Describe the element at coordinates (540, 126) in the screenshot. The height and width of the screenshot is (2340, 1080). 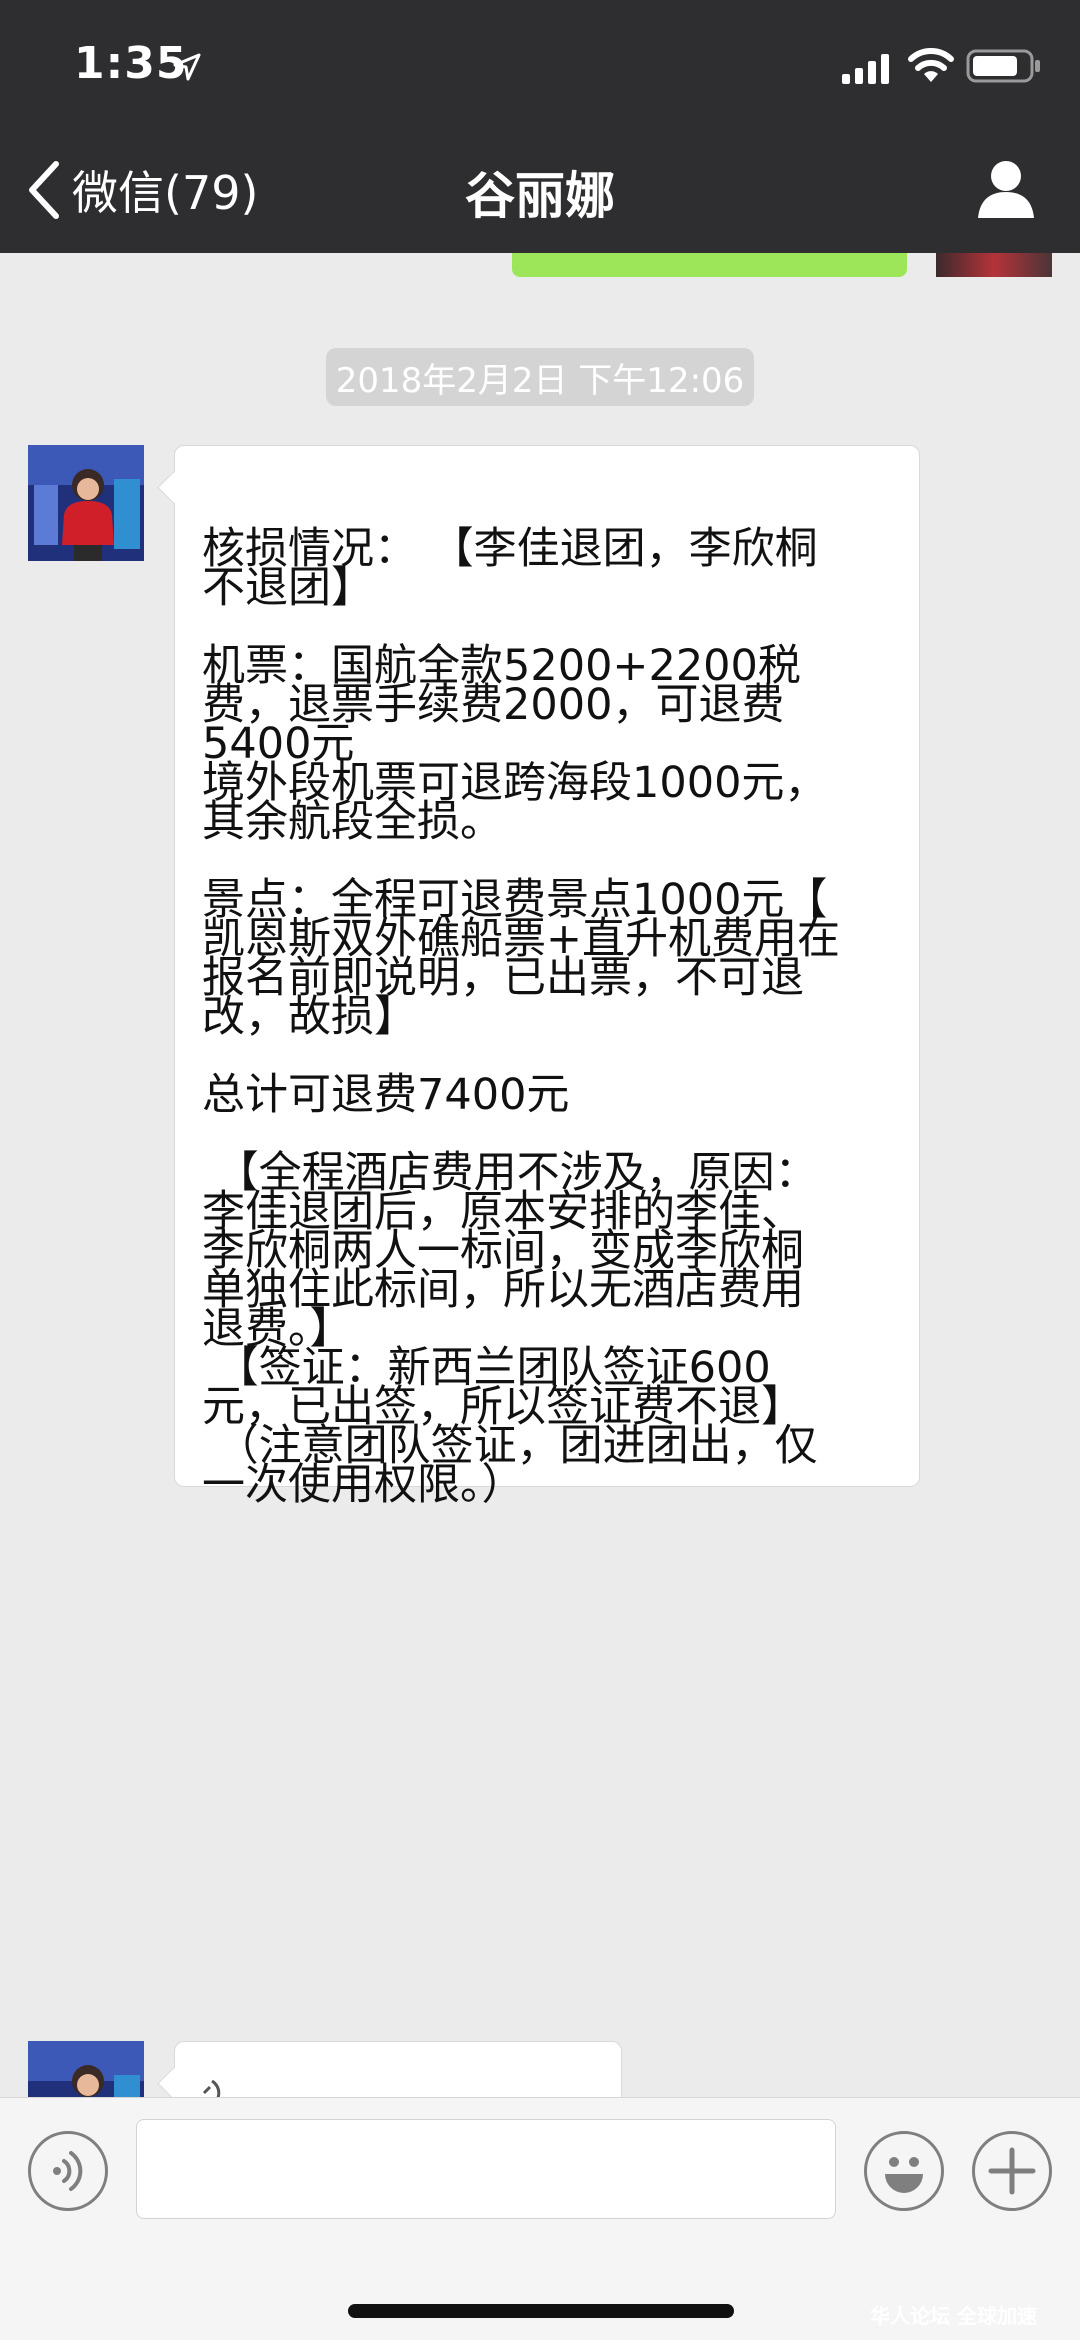
I see `navigation-bar: 1:35 微信(79) 谷丽娜` at that location.